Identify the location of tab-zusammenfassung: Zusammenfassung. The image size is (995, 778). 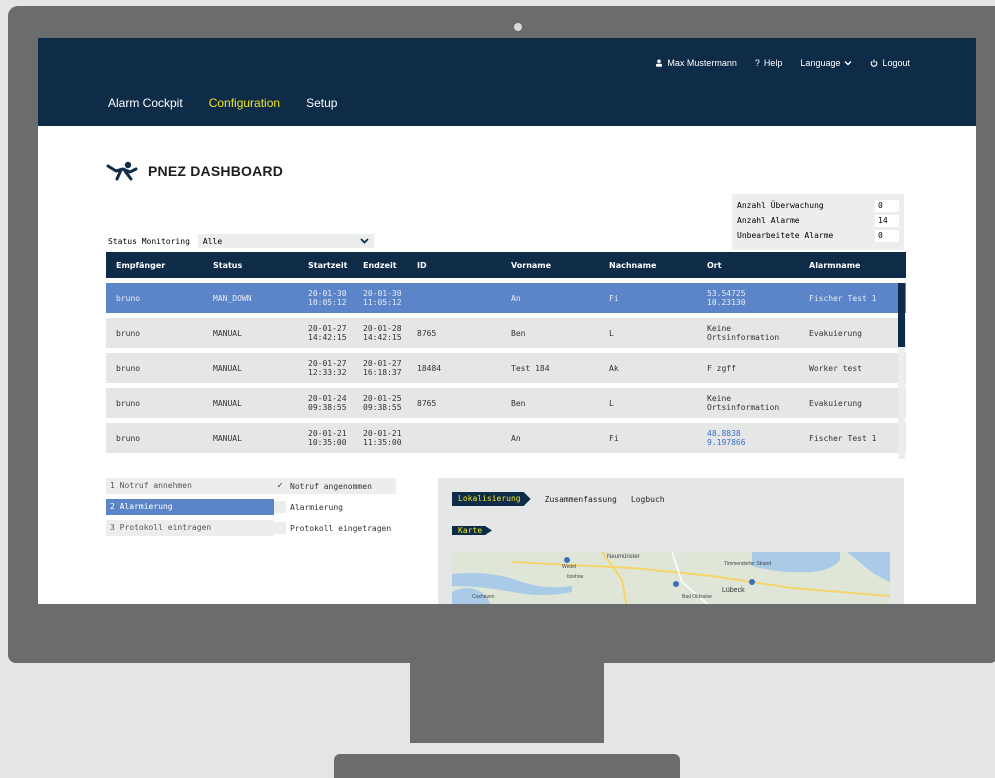
(581, 499).